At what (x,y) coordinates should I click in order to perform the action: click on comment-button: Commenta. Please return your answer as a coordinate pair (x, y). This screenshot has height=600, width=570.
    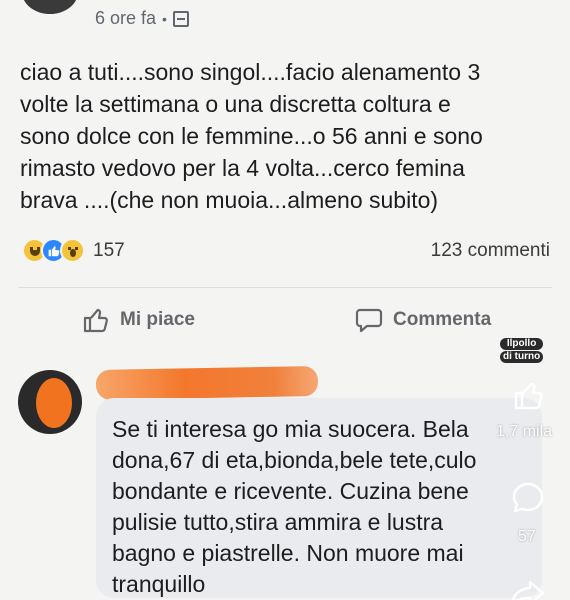
    Looking at the image, I should click on (423, 320).